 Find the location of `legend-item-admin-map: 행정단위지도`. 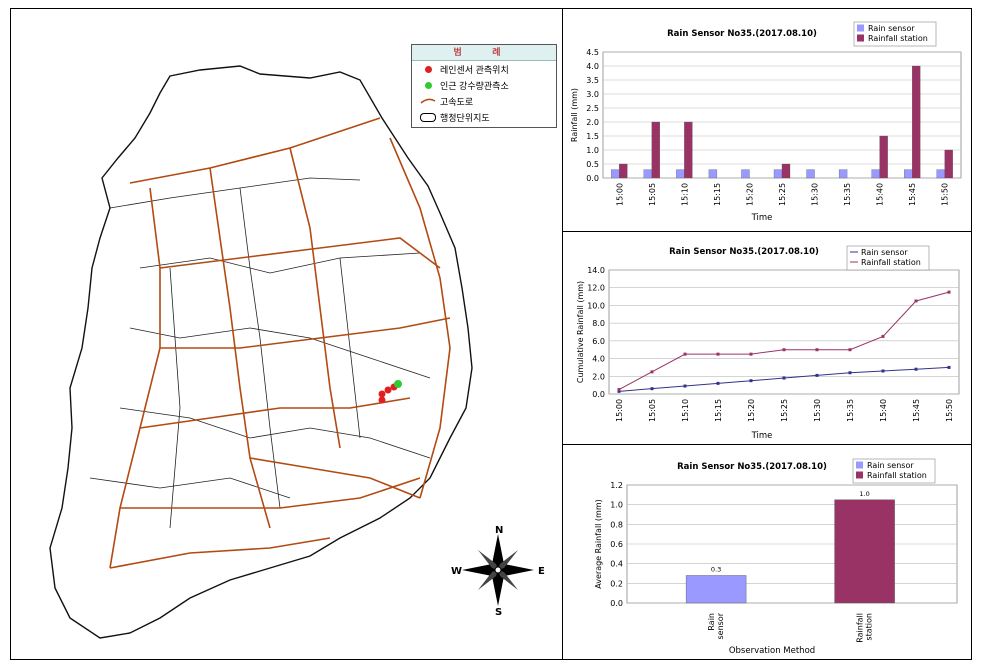

legend-item-admin-map: 행정단위지도 is located at coordinates (484, 117).